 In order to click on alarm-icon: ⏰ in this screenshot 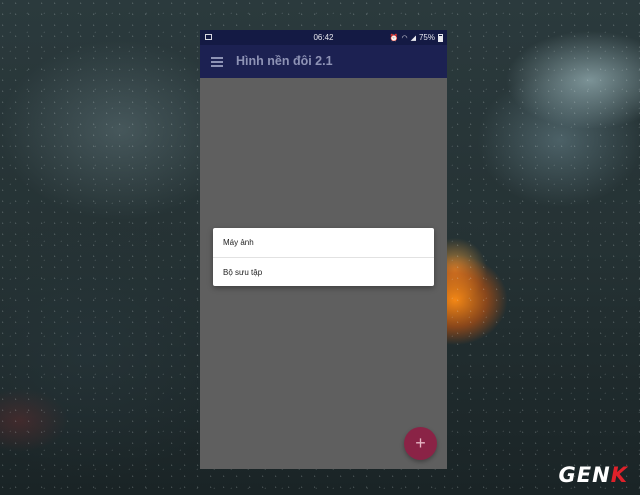, I will do `click(394, 38)`.